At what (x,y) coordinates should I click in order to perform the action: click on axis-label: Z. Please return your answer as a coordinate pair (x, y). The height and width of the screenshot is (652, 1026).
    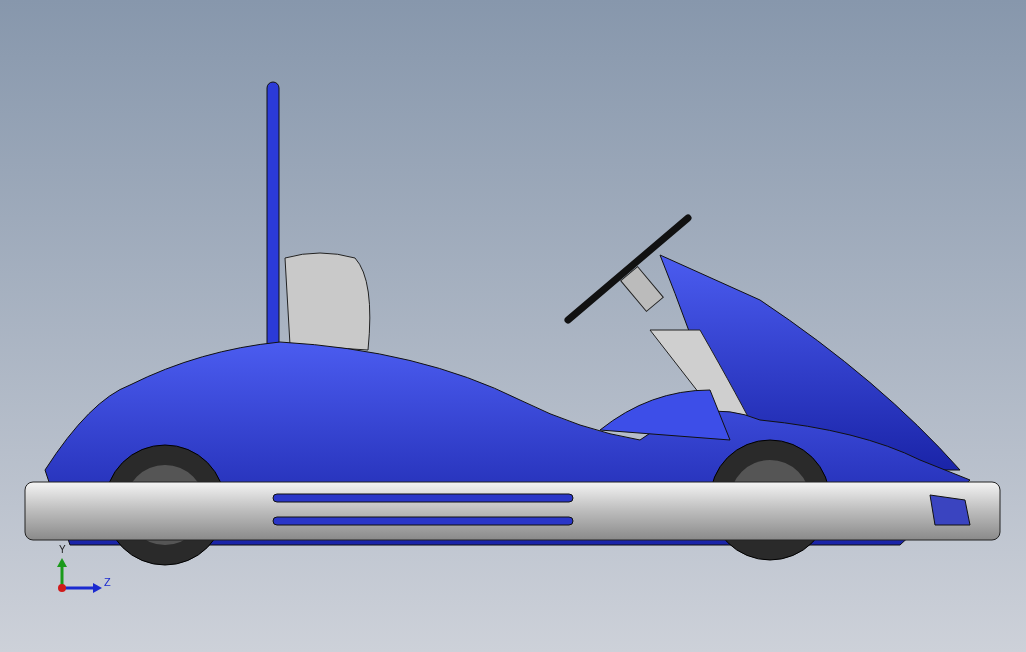
    Looking at the image, I should click on (107, 582).